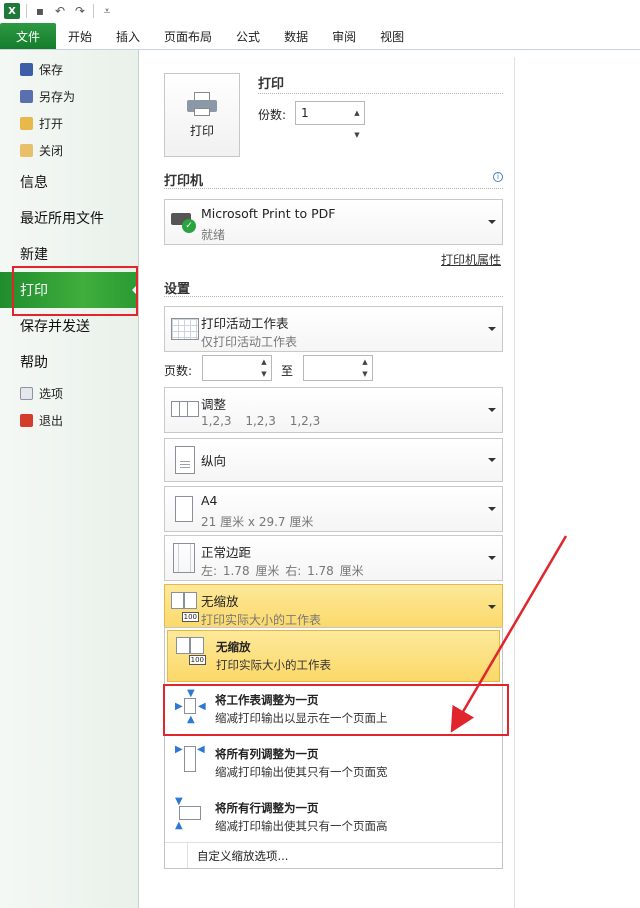 The width and height of the screenshot is (640, 908). Describe the element at coordinates (344, 36) in the screenshot. I see `tab-review: 审阅` at that location.